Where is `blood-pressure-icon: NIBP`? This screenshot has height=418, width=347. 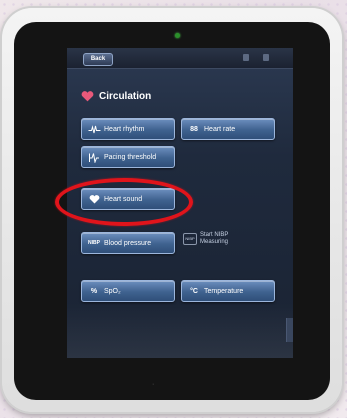
blood-pressure-icon: NIBP is located at coordinates (94, 243).